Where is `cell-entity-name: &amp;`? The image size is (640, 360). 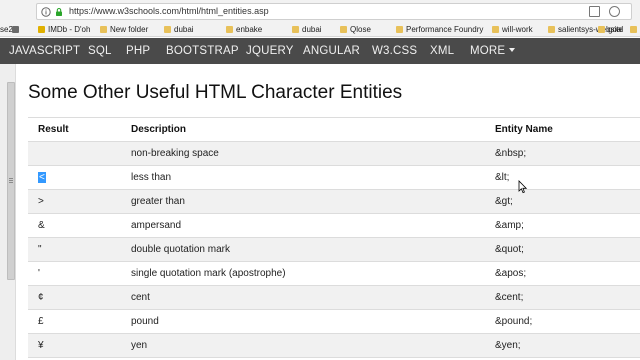
cell-entity-name: &amp; is located at coordinates (509, 225).